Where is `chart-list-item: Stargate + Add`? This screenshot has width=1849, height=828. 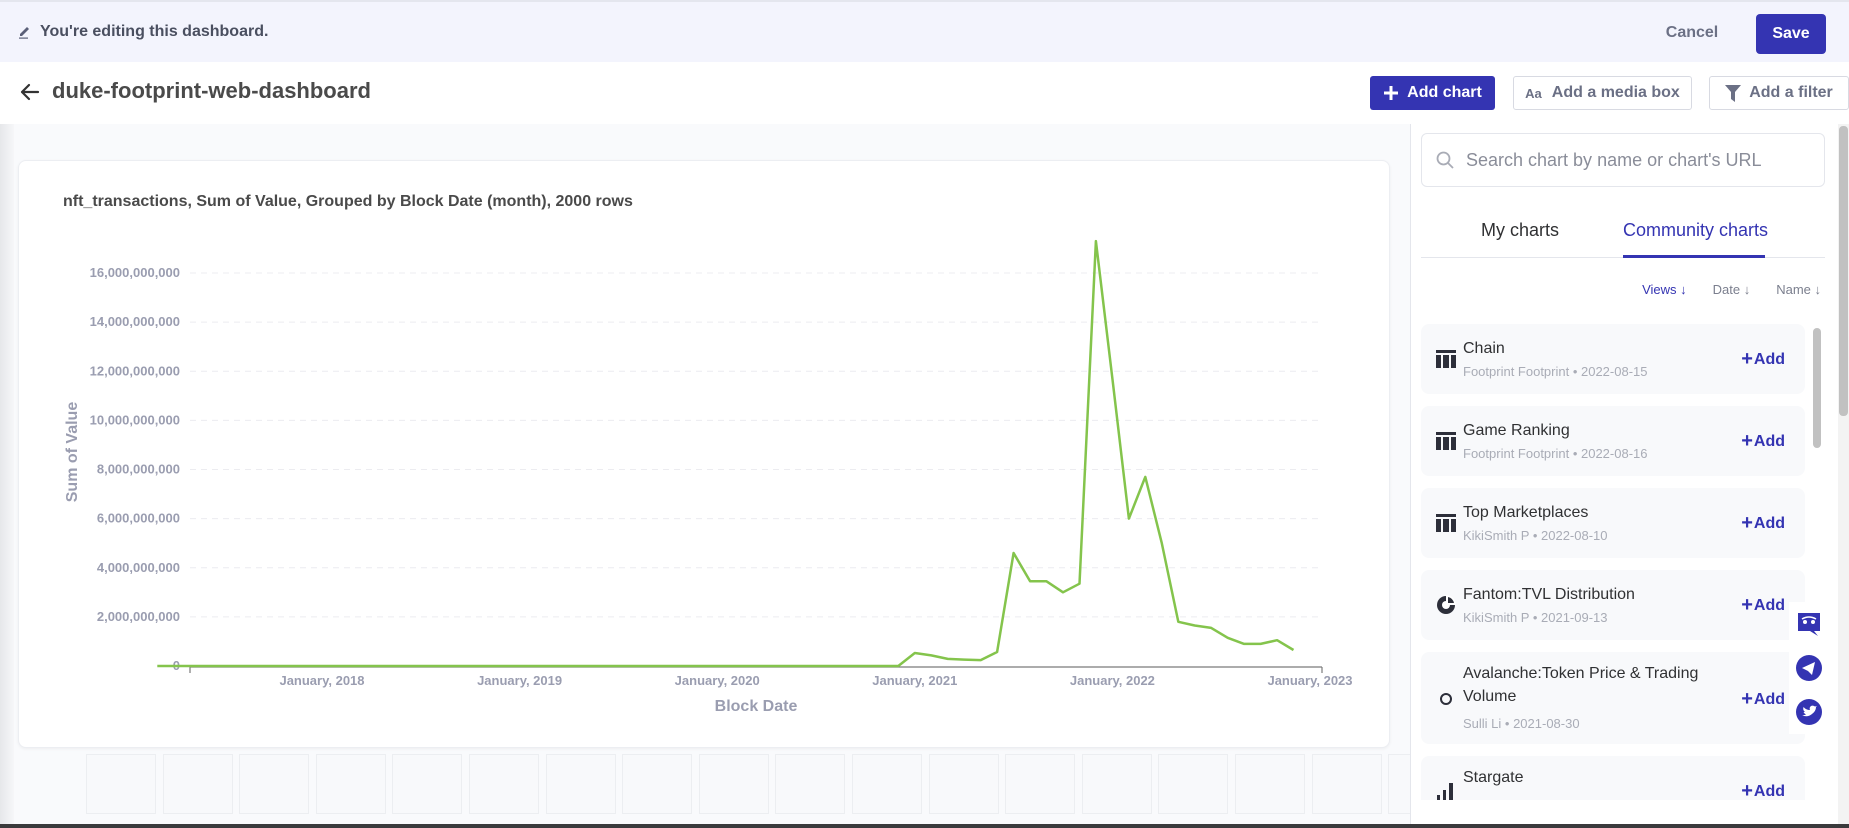 chart-list-item: Stargate + Add is located at coordinates (1613, 778).